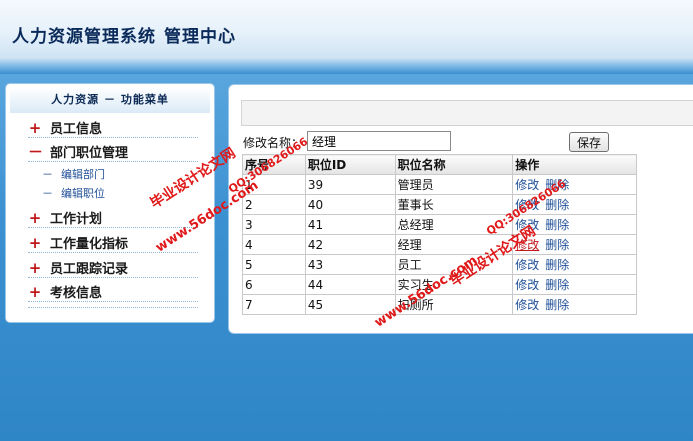 The height and width of the screenshot is (441, 693). What do you see at coordinates (274, 164) in the screenshot?
I see `col-header-no: 序号` at bounding box center [274, 164].